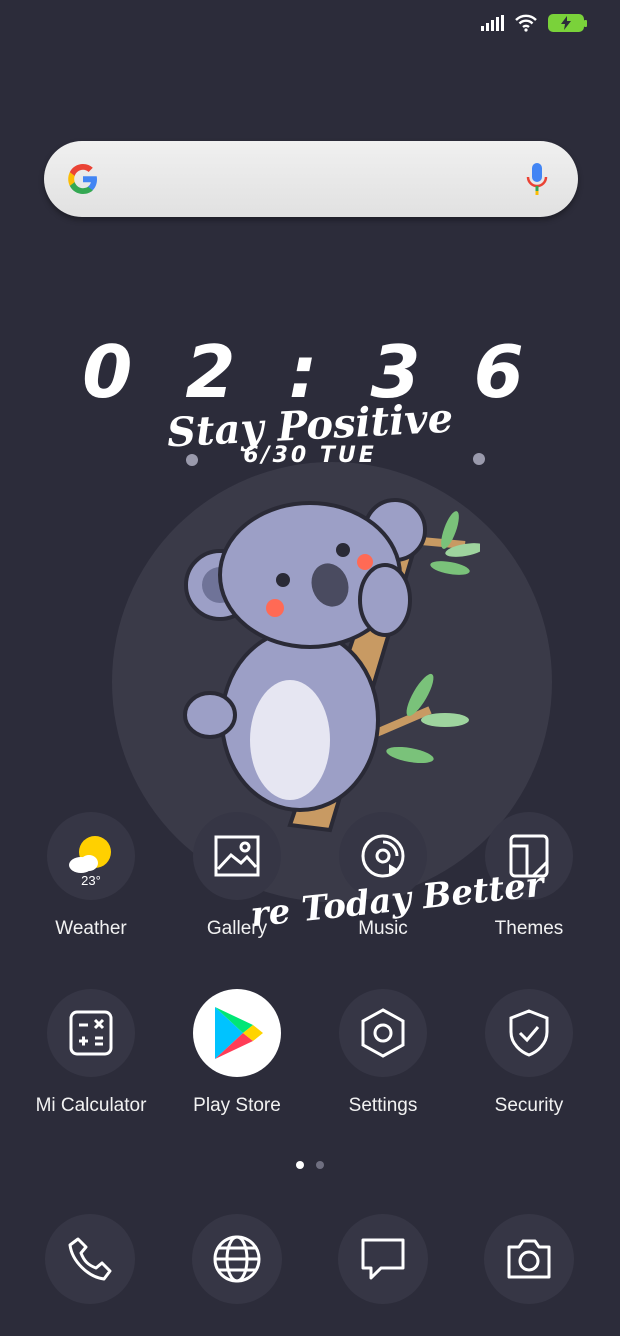  What do you see at coordinates (300, 1165) in the screenshot?
I see `page-dot-active` at bounding box center [300, 1165].